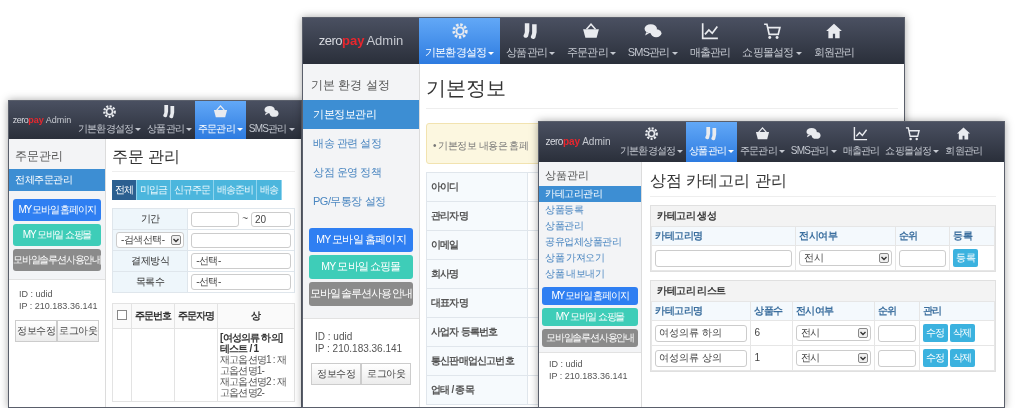 The width and height of the screenshot is (1024, 408). What do you see at coordinates (972, 236) in the screenshot?
I see `column-header: 등록` at bounding box center [972, 236].